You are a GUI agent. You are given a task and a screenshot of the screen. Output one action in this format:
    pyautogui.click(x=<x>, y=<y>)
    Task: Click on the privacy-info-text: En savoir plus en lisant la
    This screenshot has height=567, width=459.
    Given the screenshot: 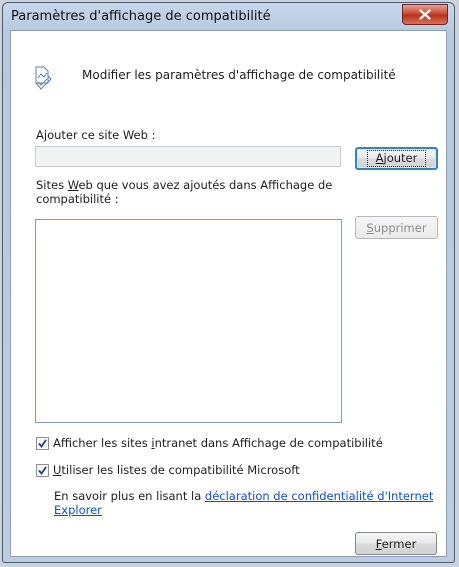 What is the action you would take?
    pyautogui.click(x=129, y=496)
    